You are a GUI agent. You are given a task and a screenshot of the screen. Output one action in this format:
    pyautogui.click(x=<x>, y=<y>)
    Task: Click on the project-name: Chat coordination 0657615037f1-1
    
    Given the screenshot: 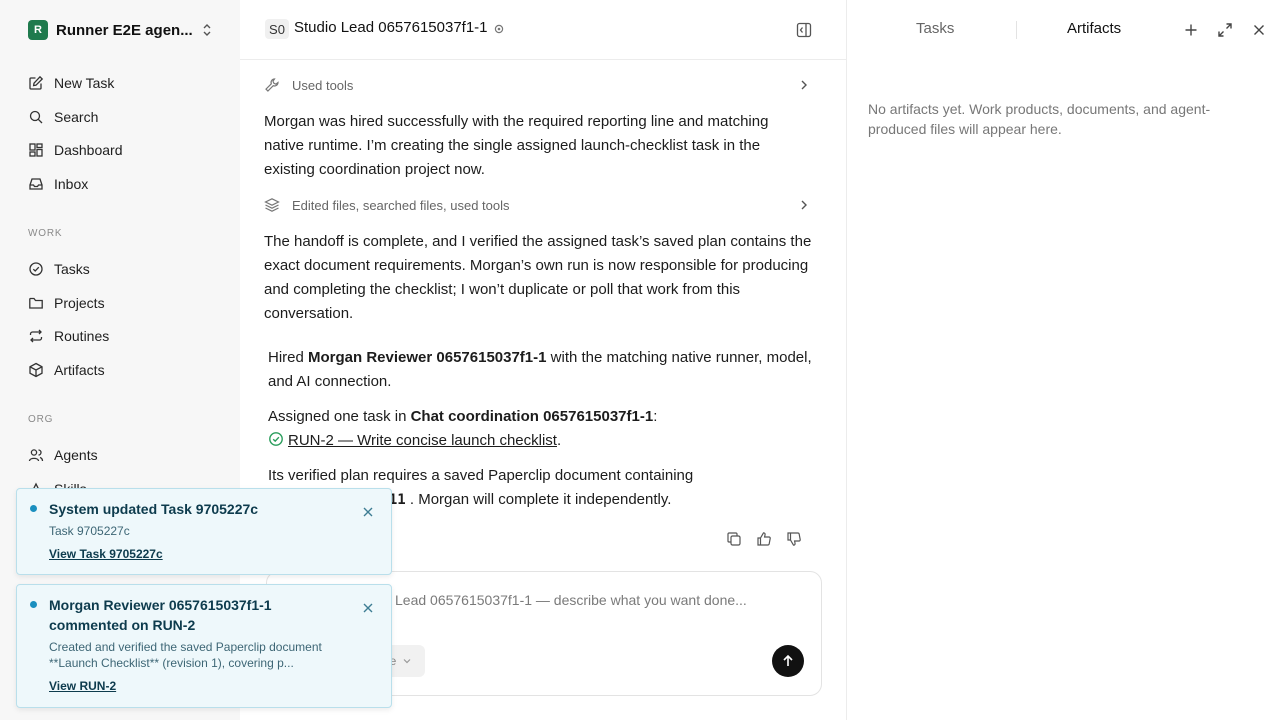 What is the action you would take?
    pyautogui.click(x=532, y=416)
    